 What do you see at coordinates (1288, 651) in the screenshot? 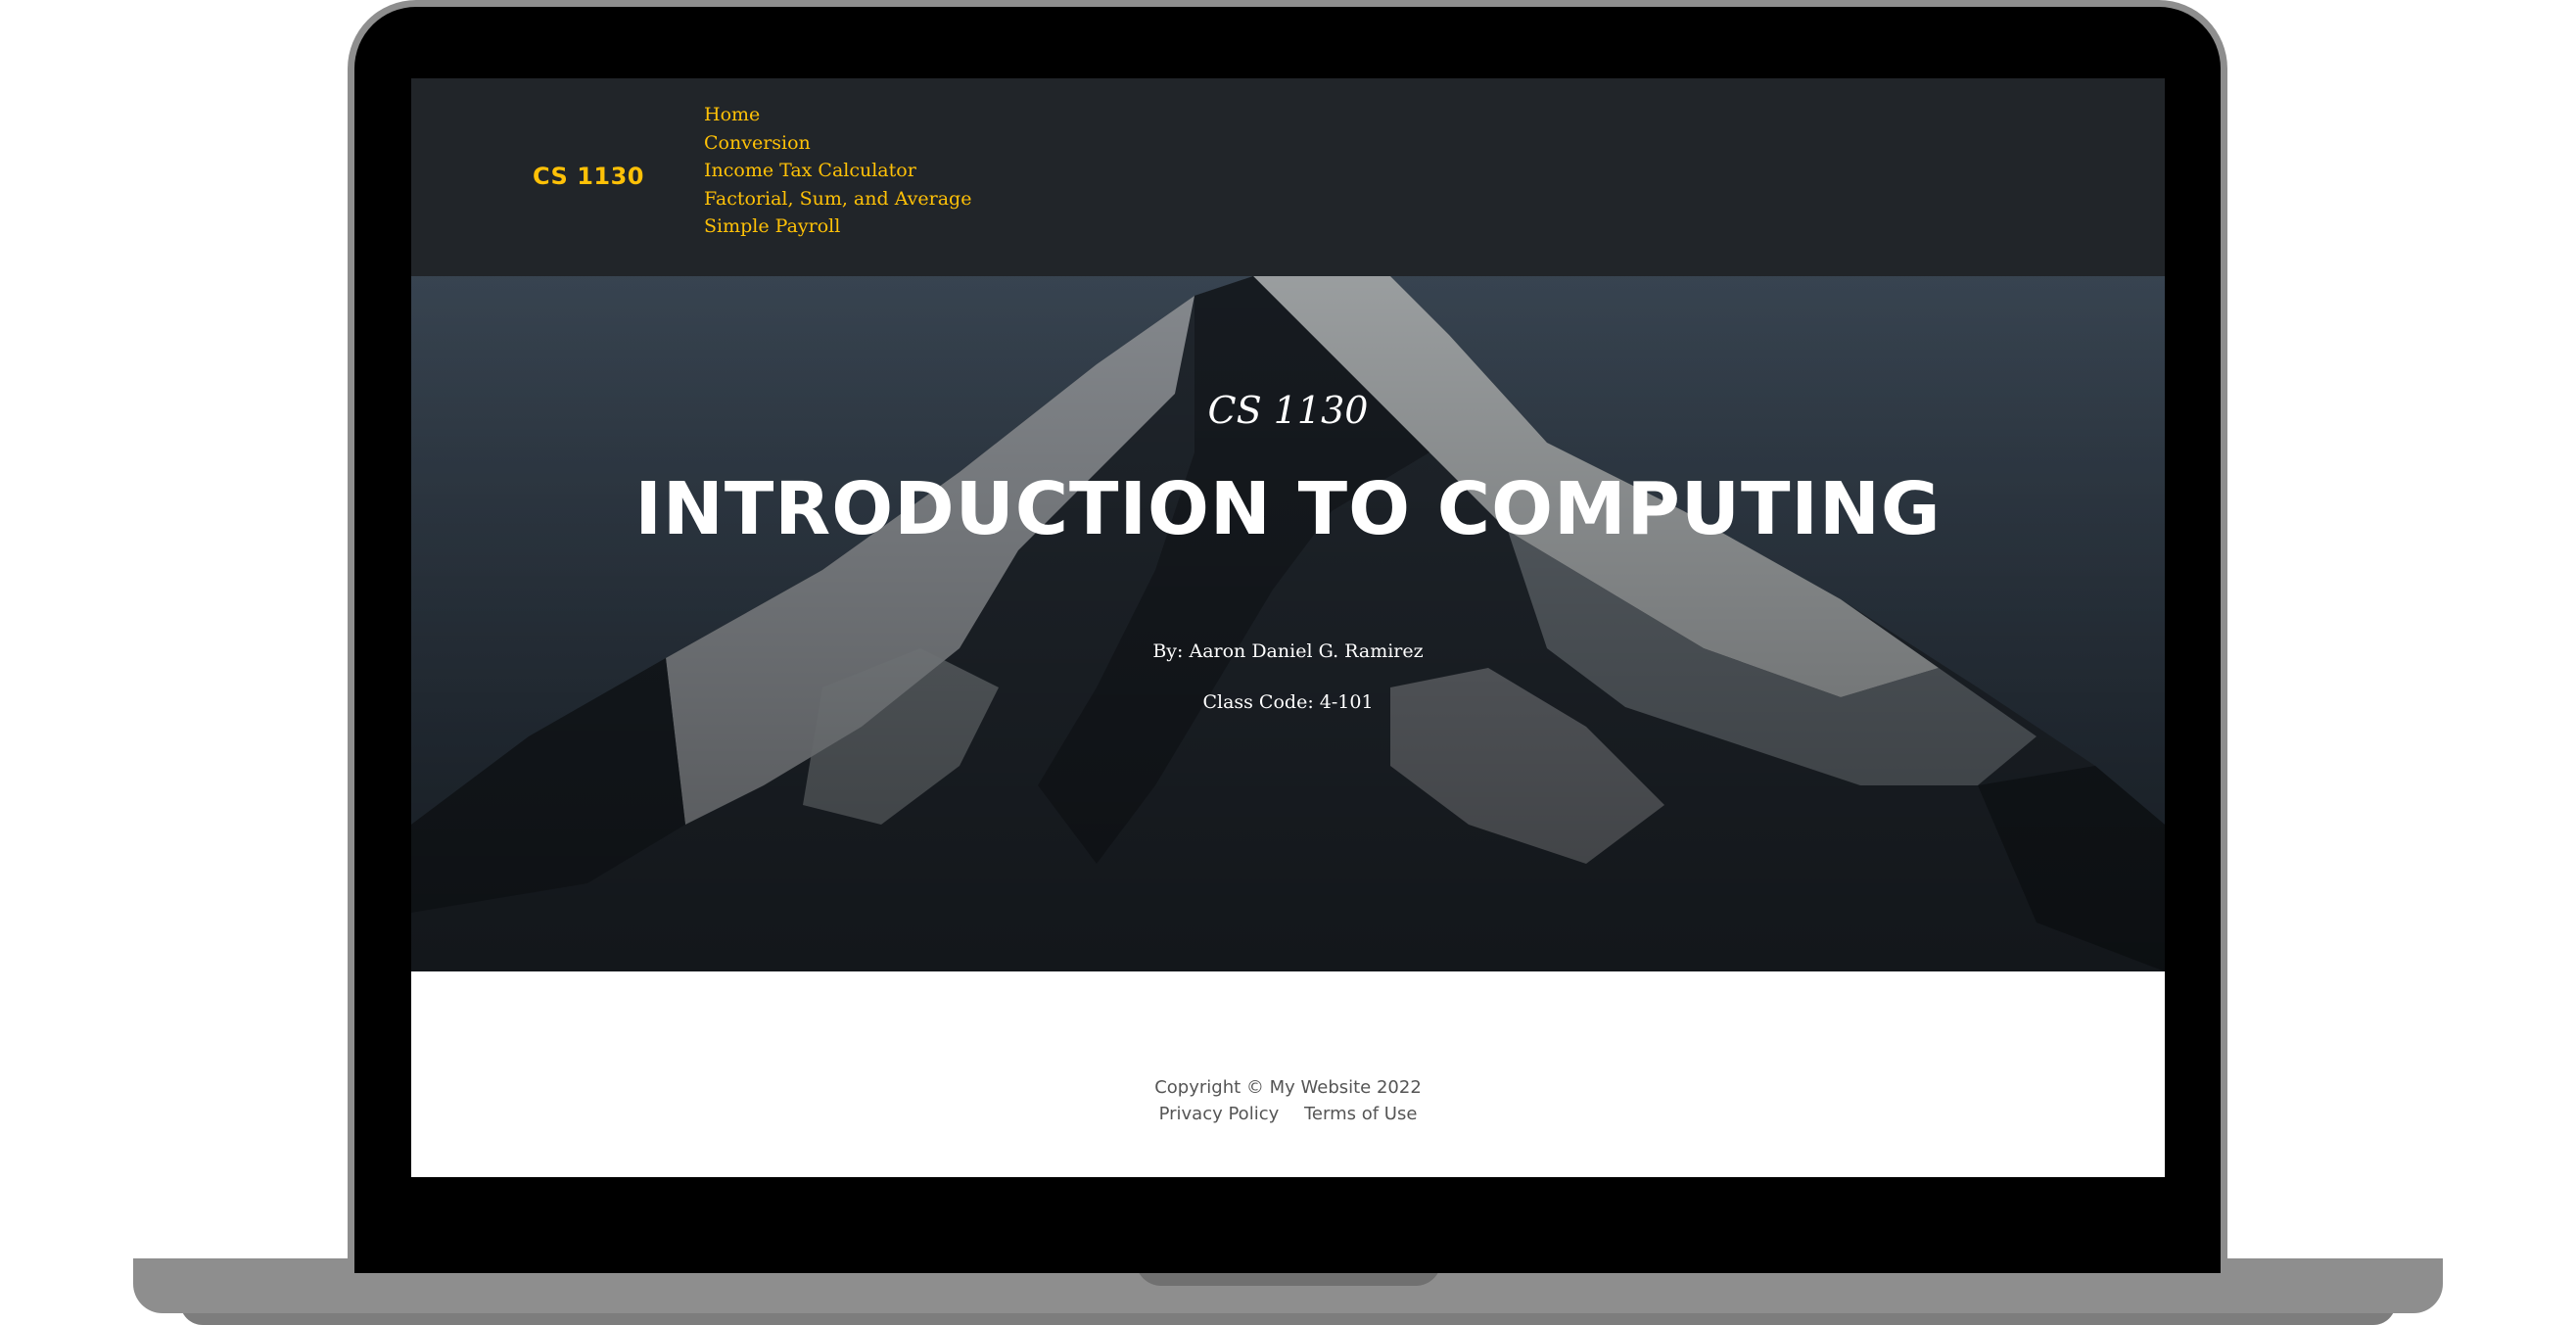
I see `hero-author: By: Aaron Daniel G. Ramirez` at bounding box center [1288, 651].